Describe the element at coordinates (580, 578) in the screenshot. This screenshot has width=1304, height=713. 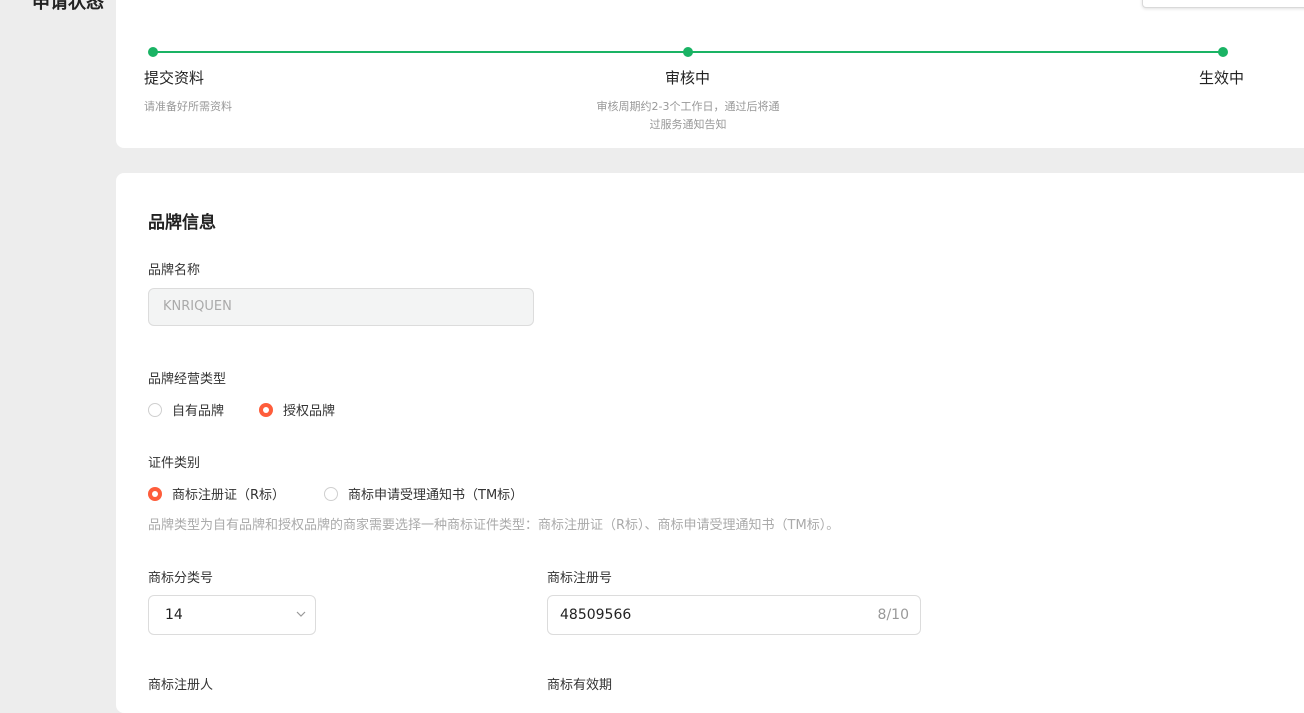
I see `trademark-reg-no-label: 商标注册号` at that location.